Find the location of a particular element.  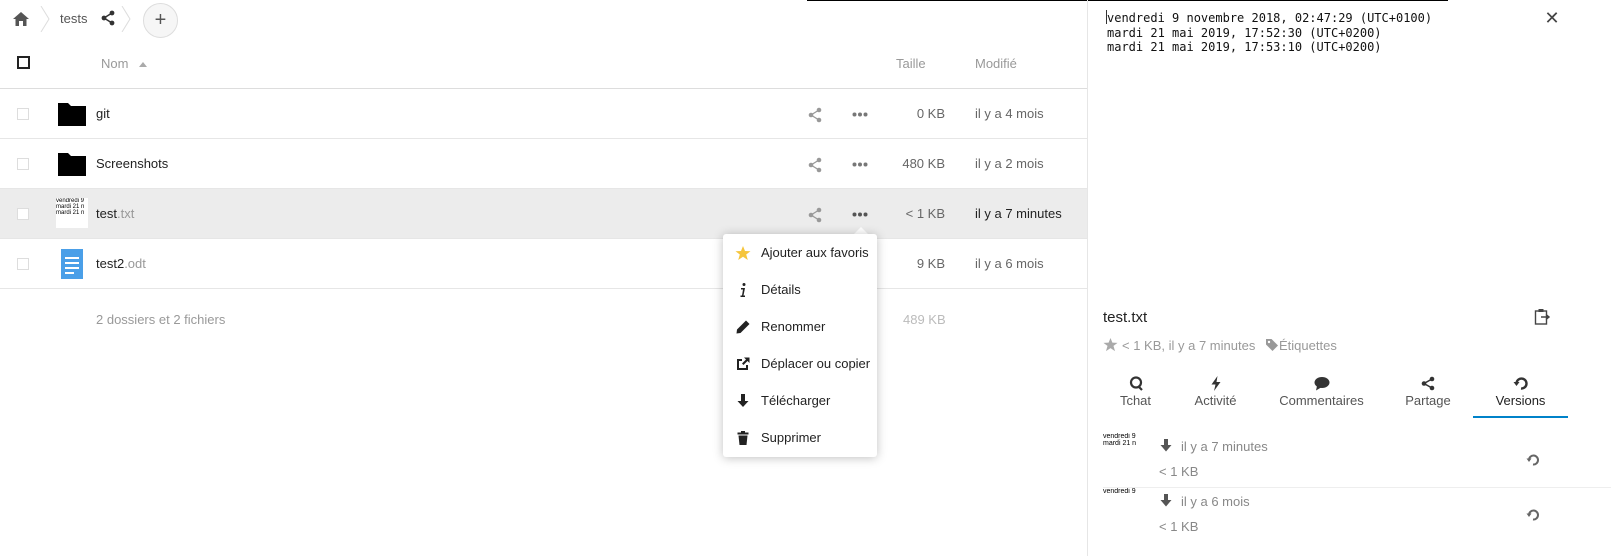

home-icon is located at coordinates (21, 19).